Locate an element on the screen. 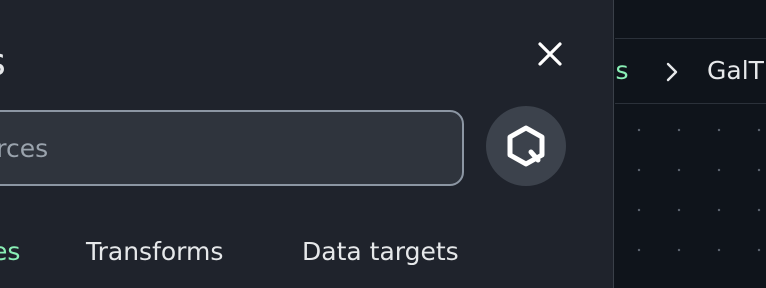 The image size is (766, 288). hexagon-search-icon is located at coordinates (526, 146).